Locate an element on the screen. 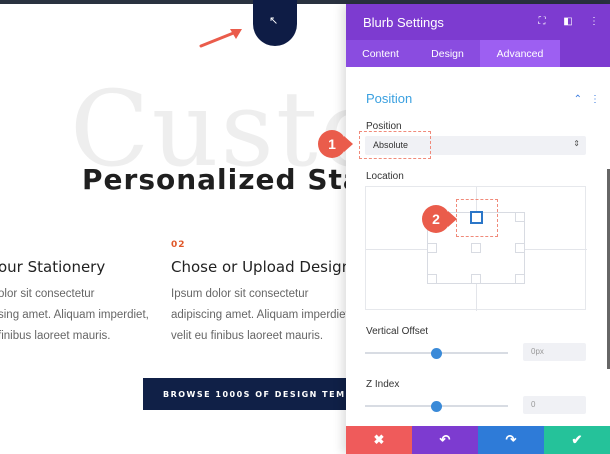 The width and height of the screenshot is (610, 454). vertical-offset-input: 0px is located at coordinates (554, 352).